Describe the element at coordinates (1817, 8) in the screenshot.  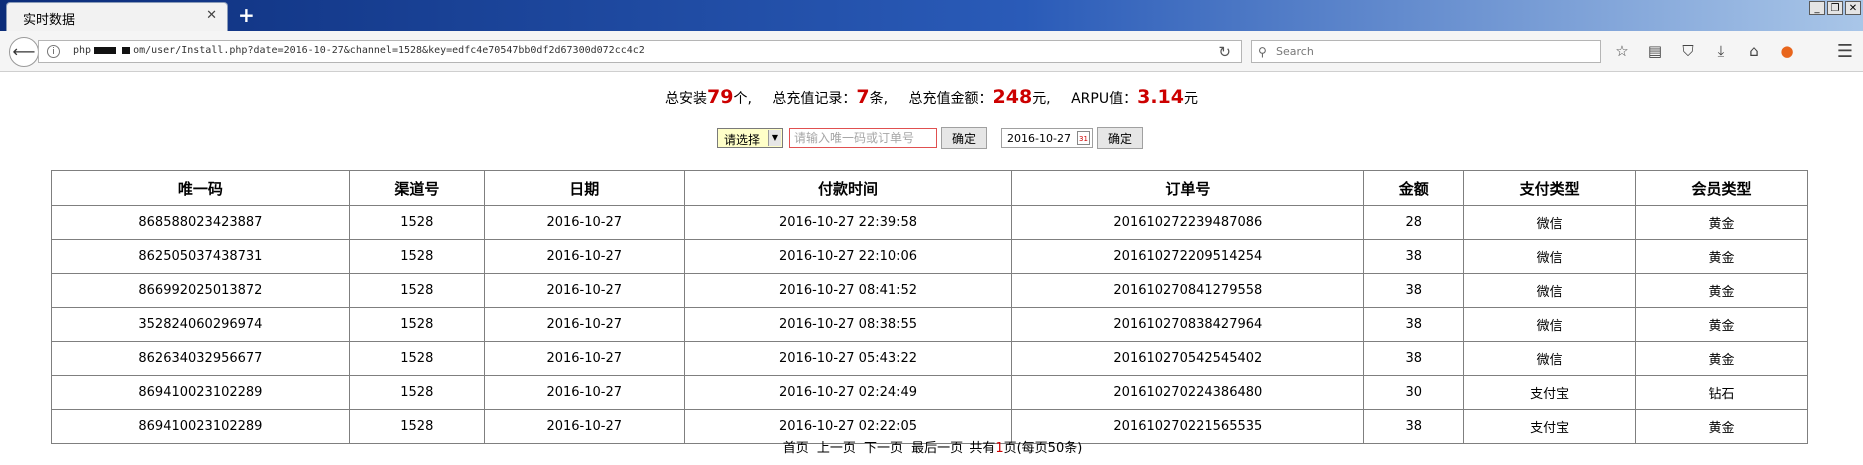
I see `minimize-button: _` at that location.